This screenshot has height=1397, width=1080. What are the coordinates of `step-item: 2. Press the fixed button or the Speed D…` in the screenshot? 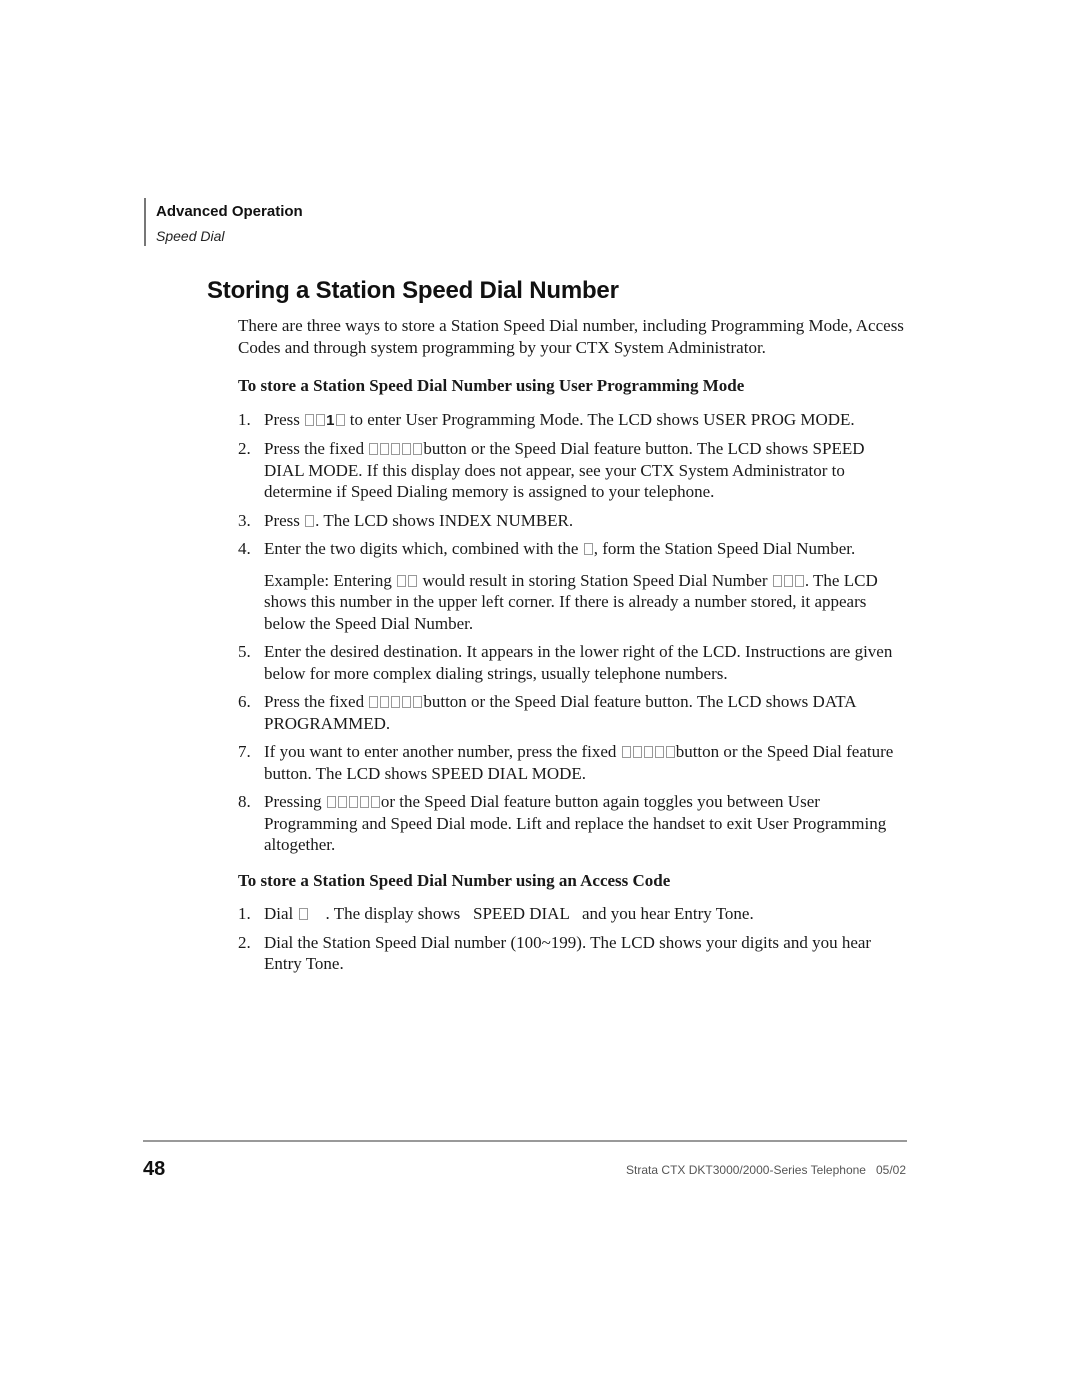 It's located at (573, 470).